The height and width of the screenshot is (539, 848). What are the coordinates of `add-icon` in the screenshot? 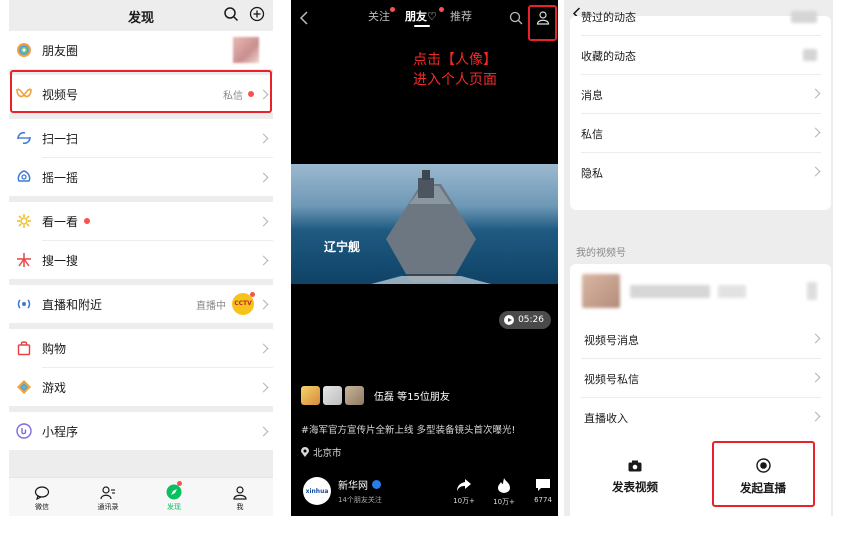 It's located at (257, 14).